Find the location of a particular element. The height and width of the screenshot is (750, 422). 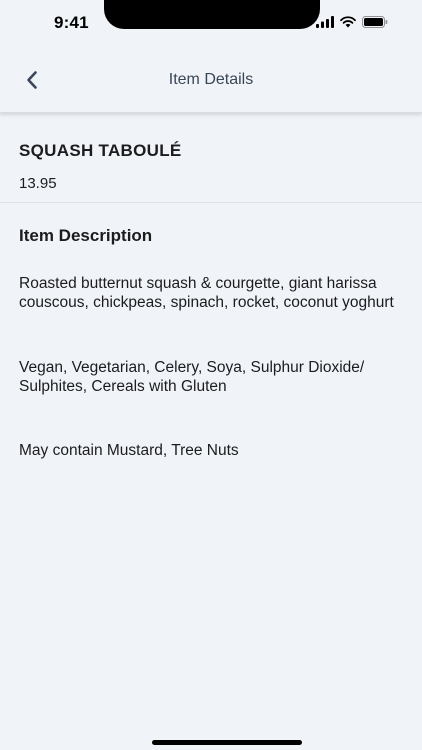

status-time: 9:41 is located at coordinates (71, 22).